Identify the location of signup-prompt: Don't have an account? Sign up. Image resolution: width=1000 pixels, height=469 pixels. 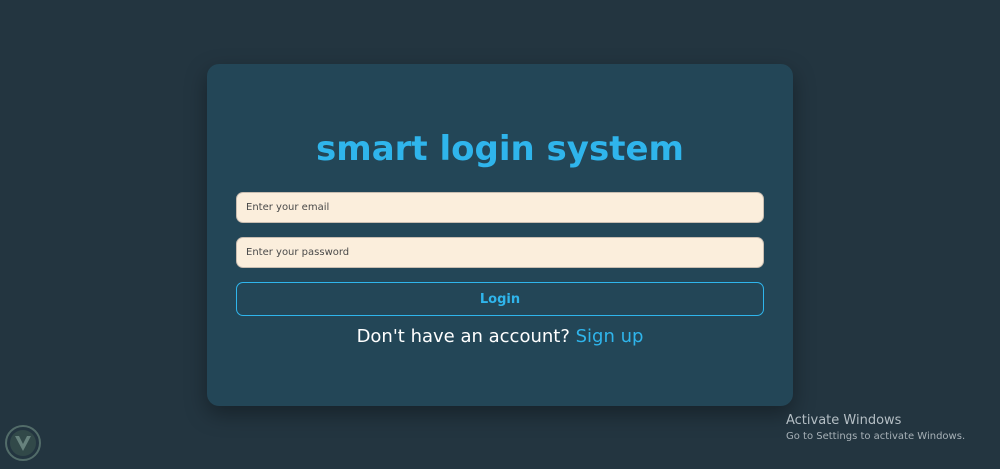
(500, 337).